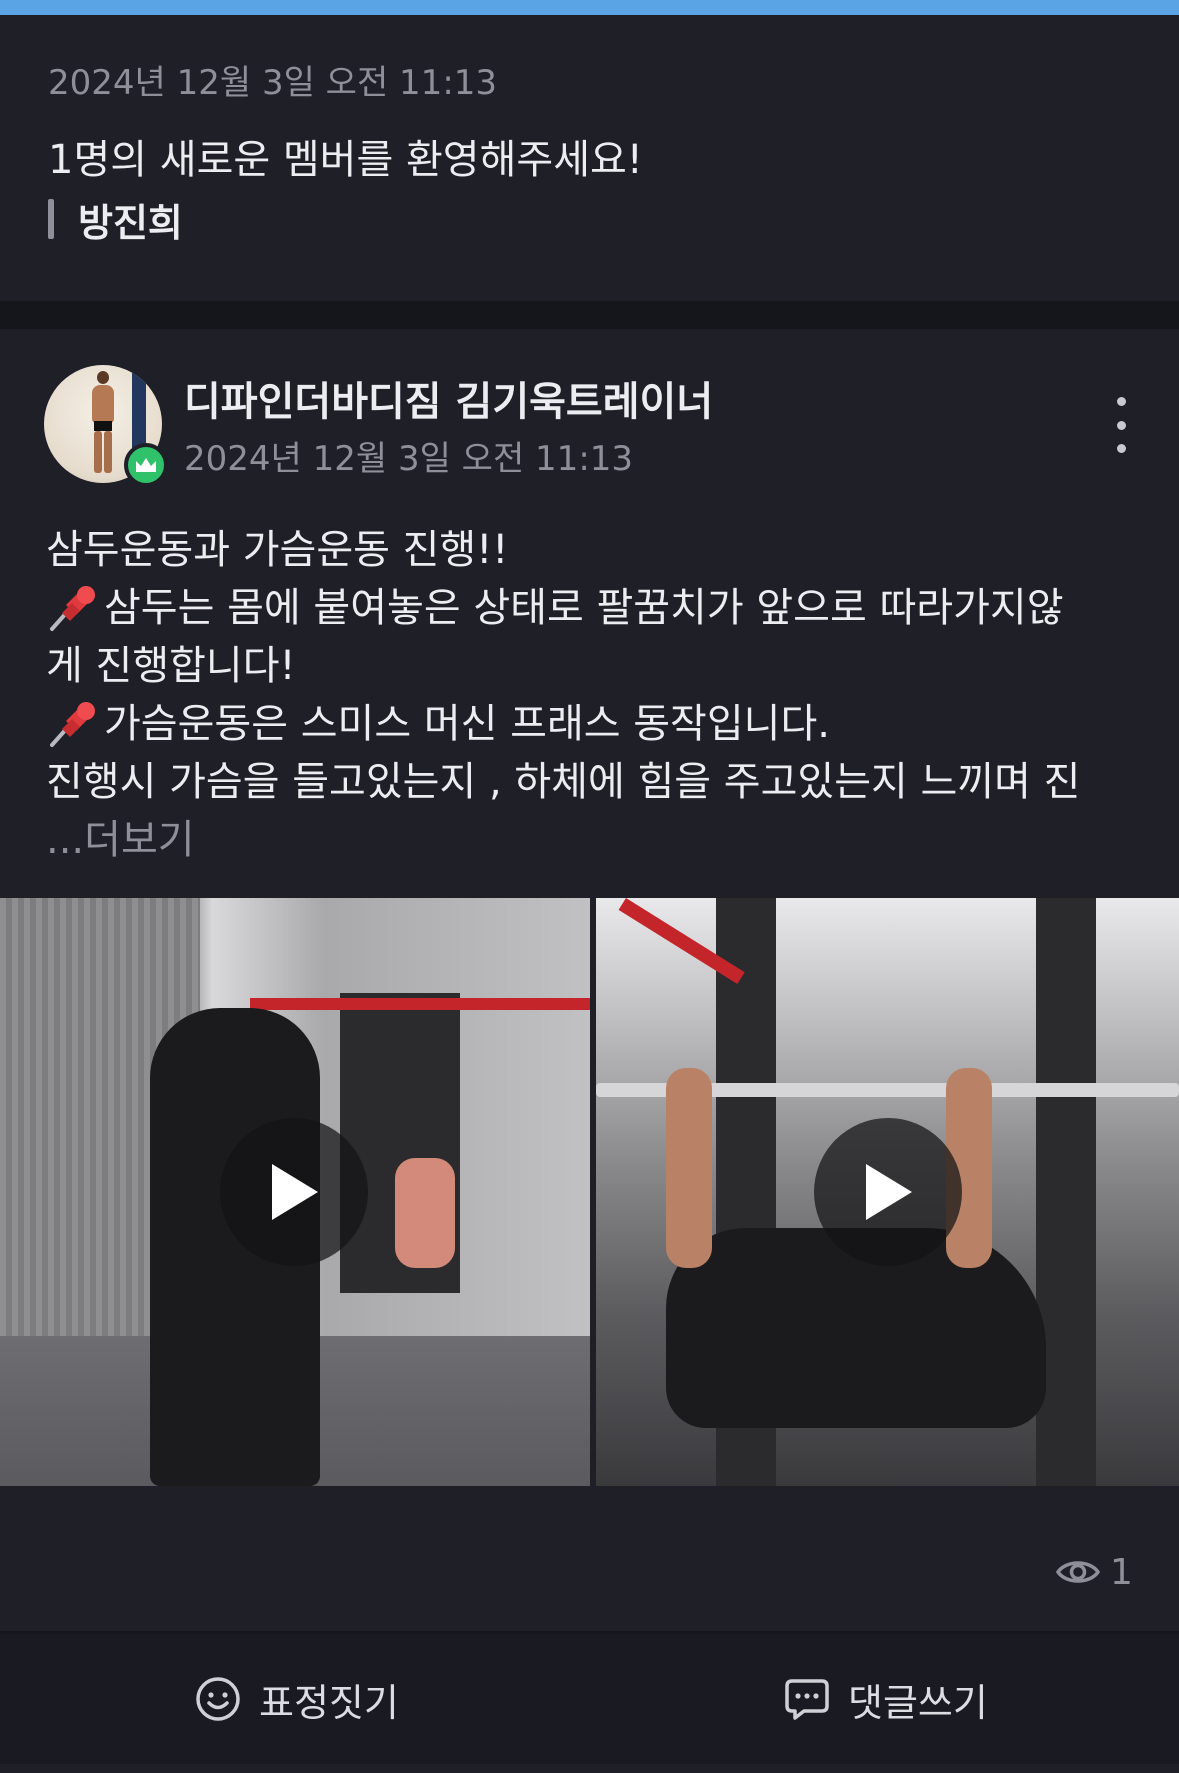 This screenshot has width=1179, height=1773. I want to click on view-count-value: 1, so click(1121, 1572).